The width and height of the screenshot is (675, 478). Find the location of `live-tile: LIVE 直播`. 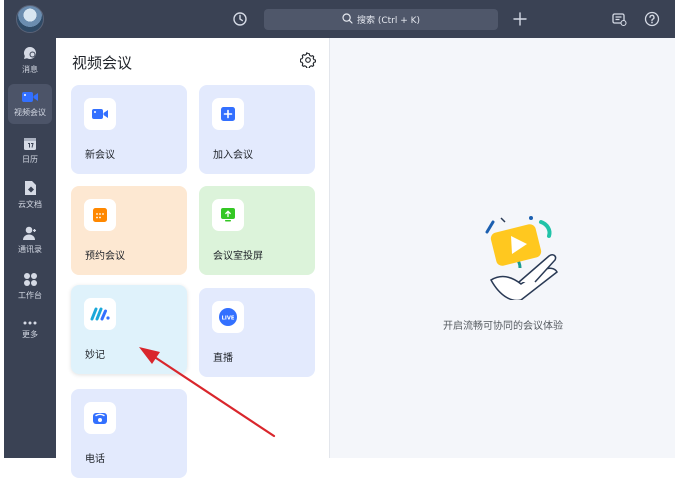

live-tile: LIVE 直播 is located at coordinates (257, 332).